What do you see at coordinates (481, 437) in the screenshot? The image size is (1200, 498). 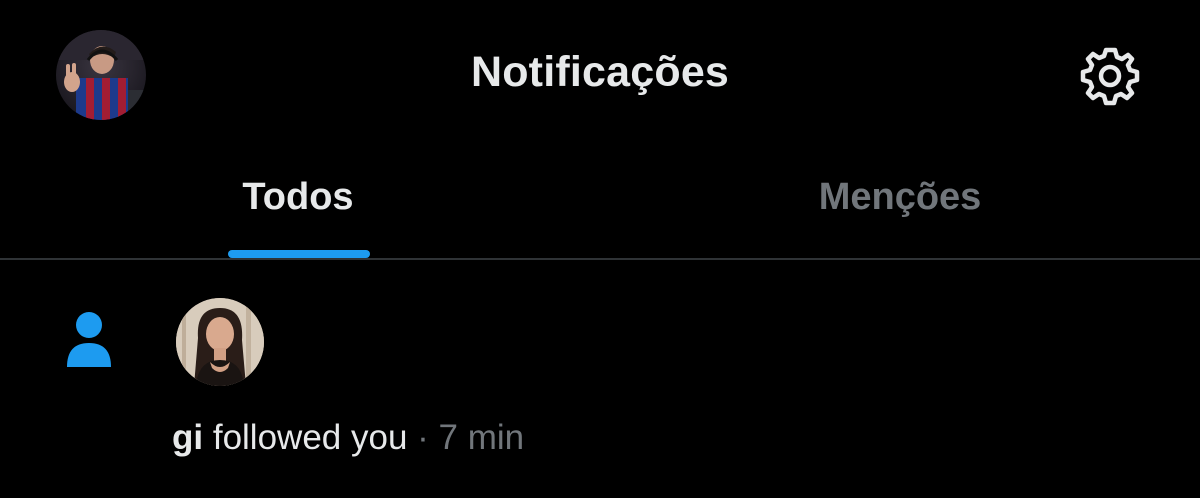 I see `notification-time: 7 min` at bounding box center [481, 437].